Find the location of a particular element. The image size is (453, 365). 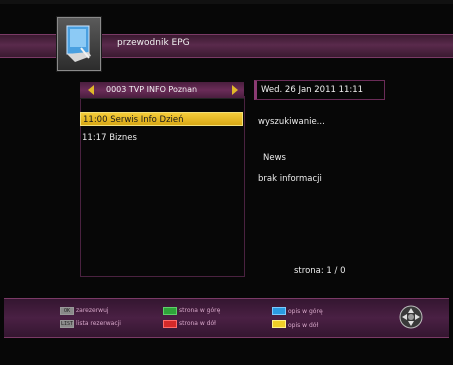

datetime-text: Wed. 26 Jan 2011 11:11 is located at coordinates (312, 90).